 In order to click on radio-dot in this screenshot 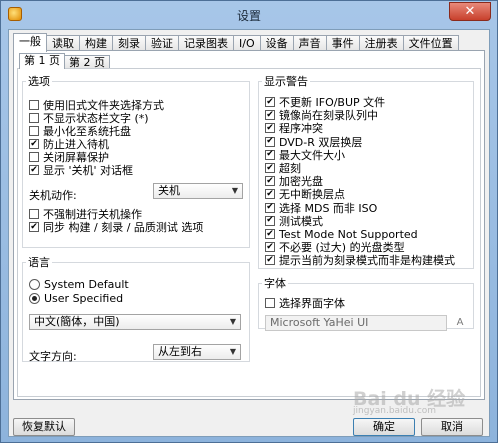, I will do `click(34, 298)`.